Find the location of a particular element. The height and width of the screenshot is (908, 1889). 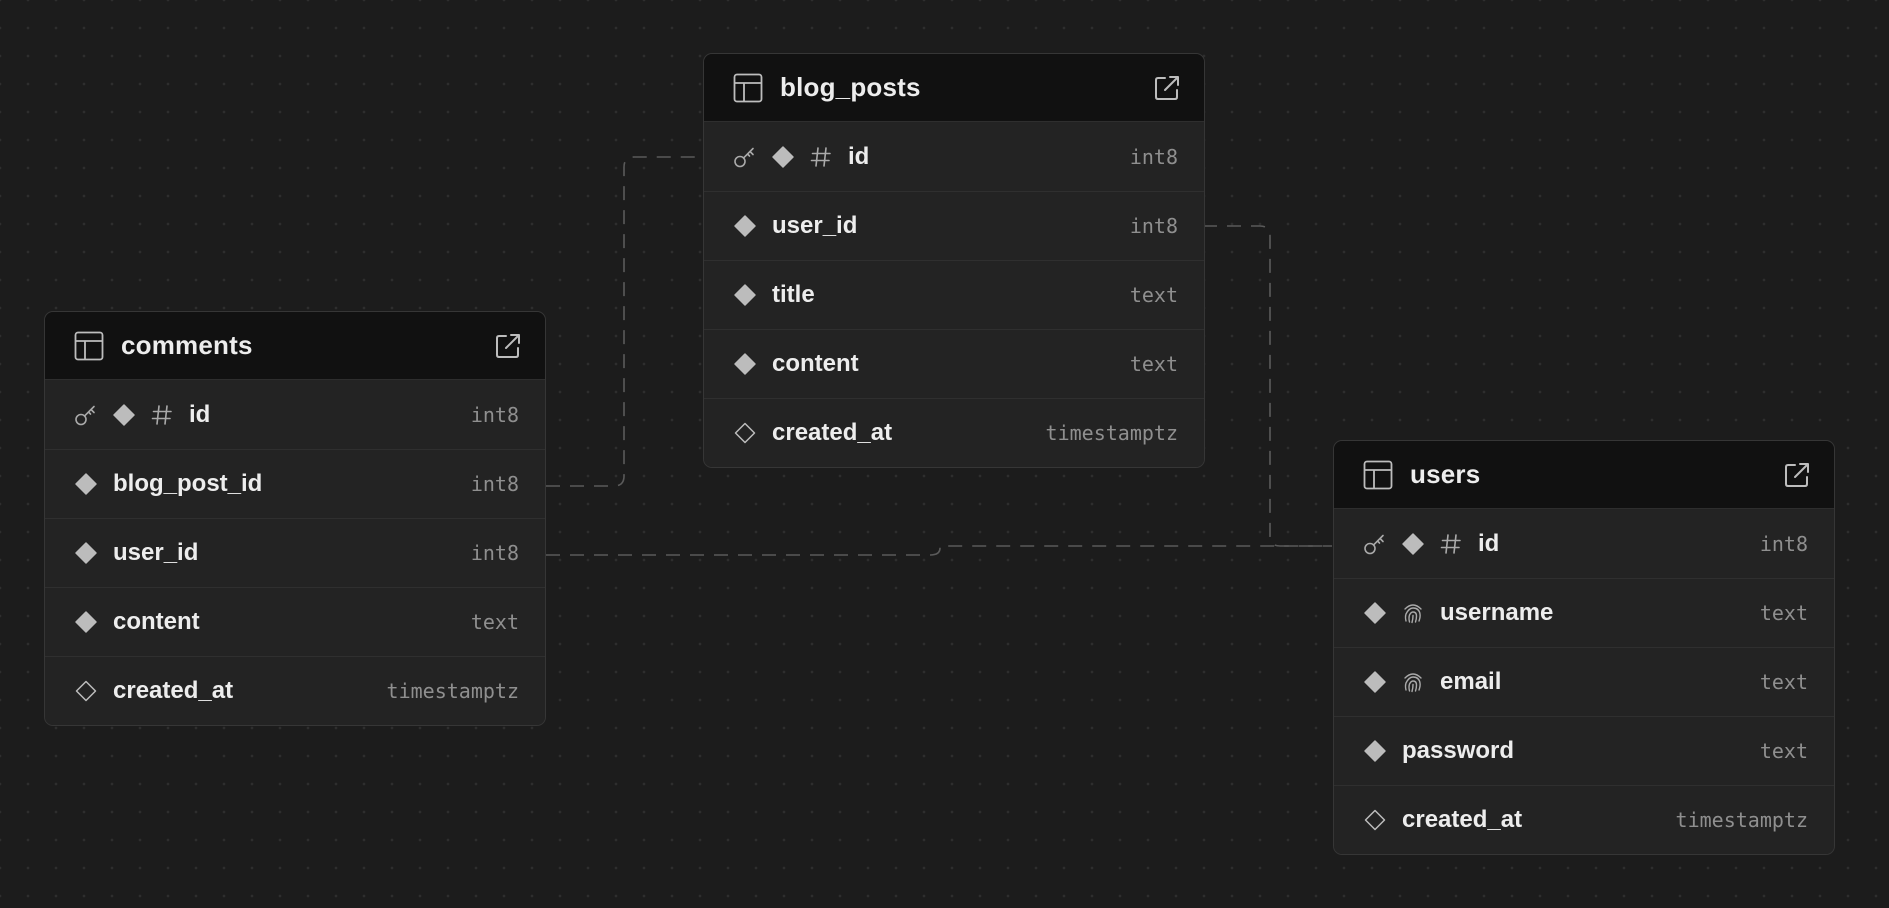

column-row-password: password text is located at coordinates (1584, 750).